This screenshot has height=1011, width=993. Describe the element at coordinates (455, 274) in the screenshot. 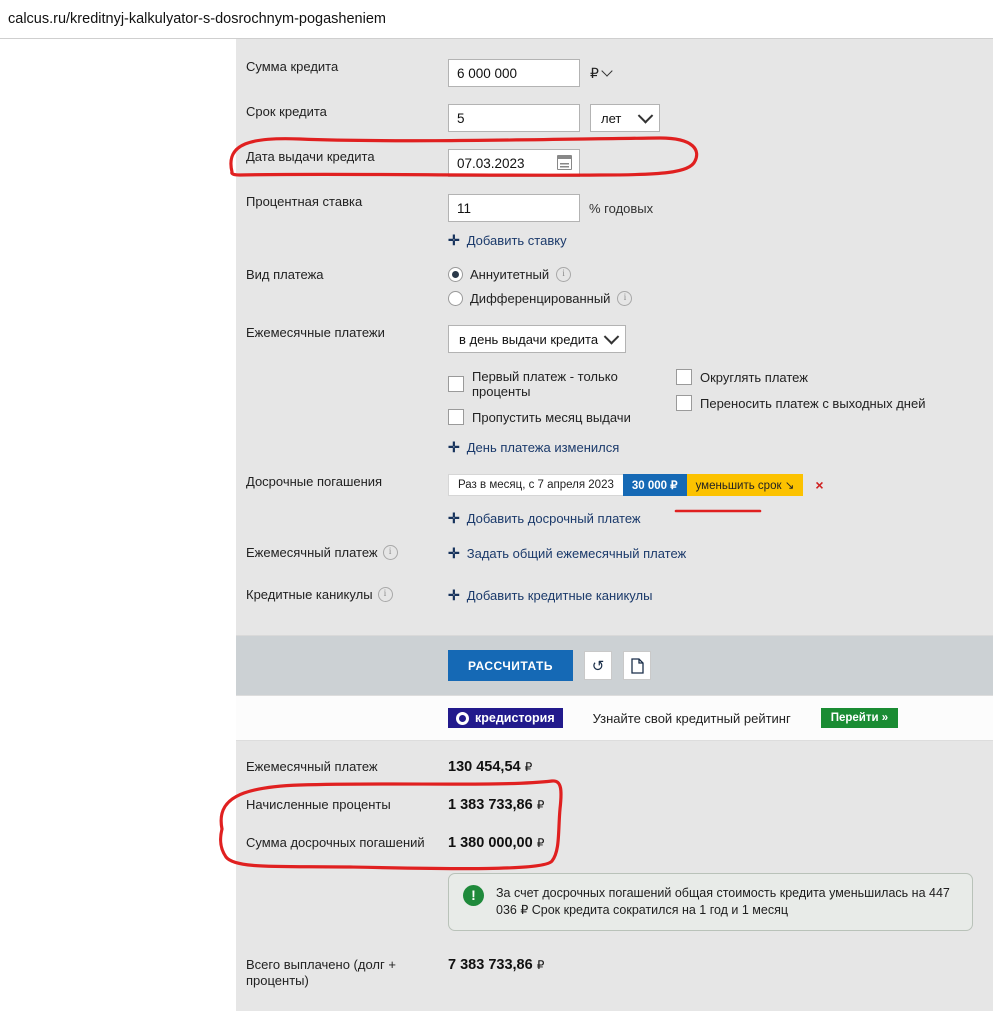

I see `radio-annuity-control` at that location.